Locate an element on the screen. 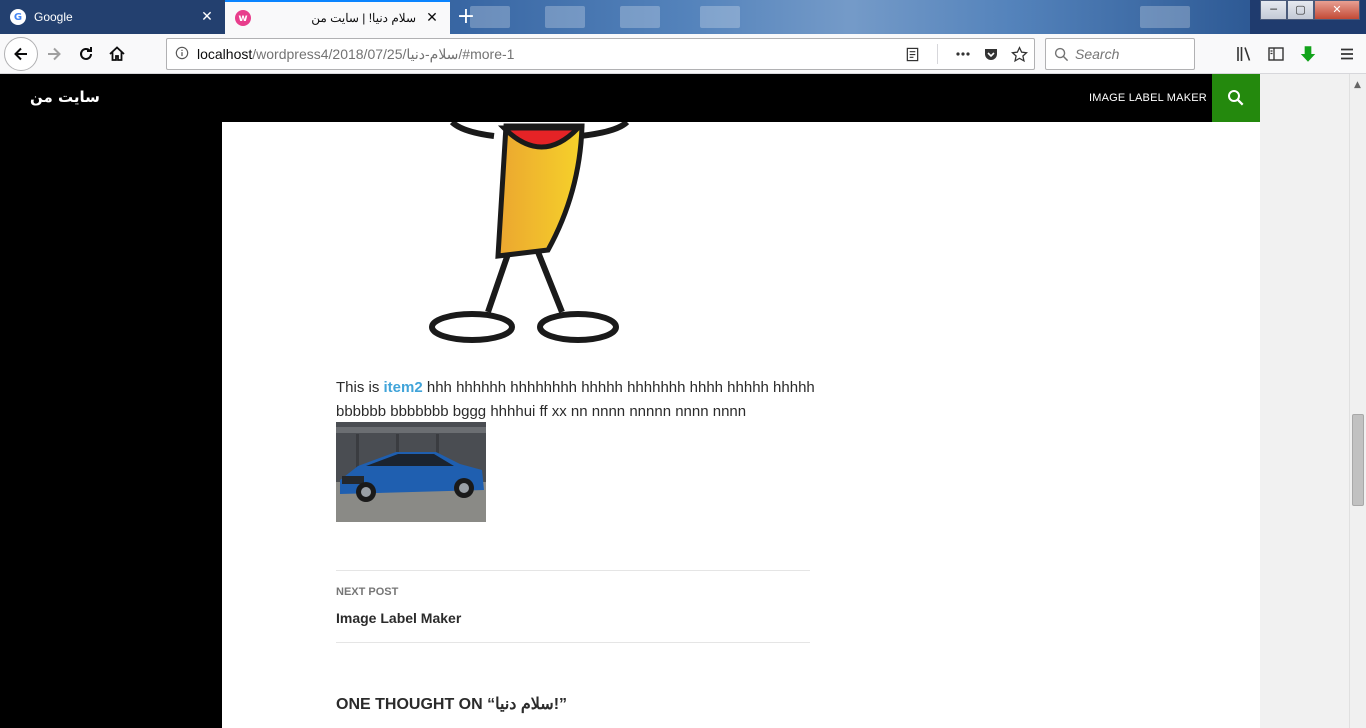 This screenshot has height=728, width=1366. close-window-button: ✕ is located at coordinates (1337, 10).